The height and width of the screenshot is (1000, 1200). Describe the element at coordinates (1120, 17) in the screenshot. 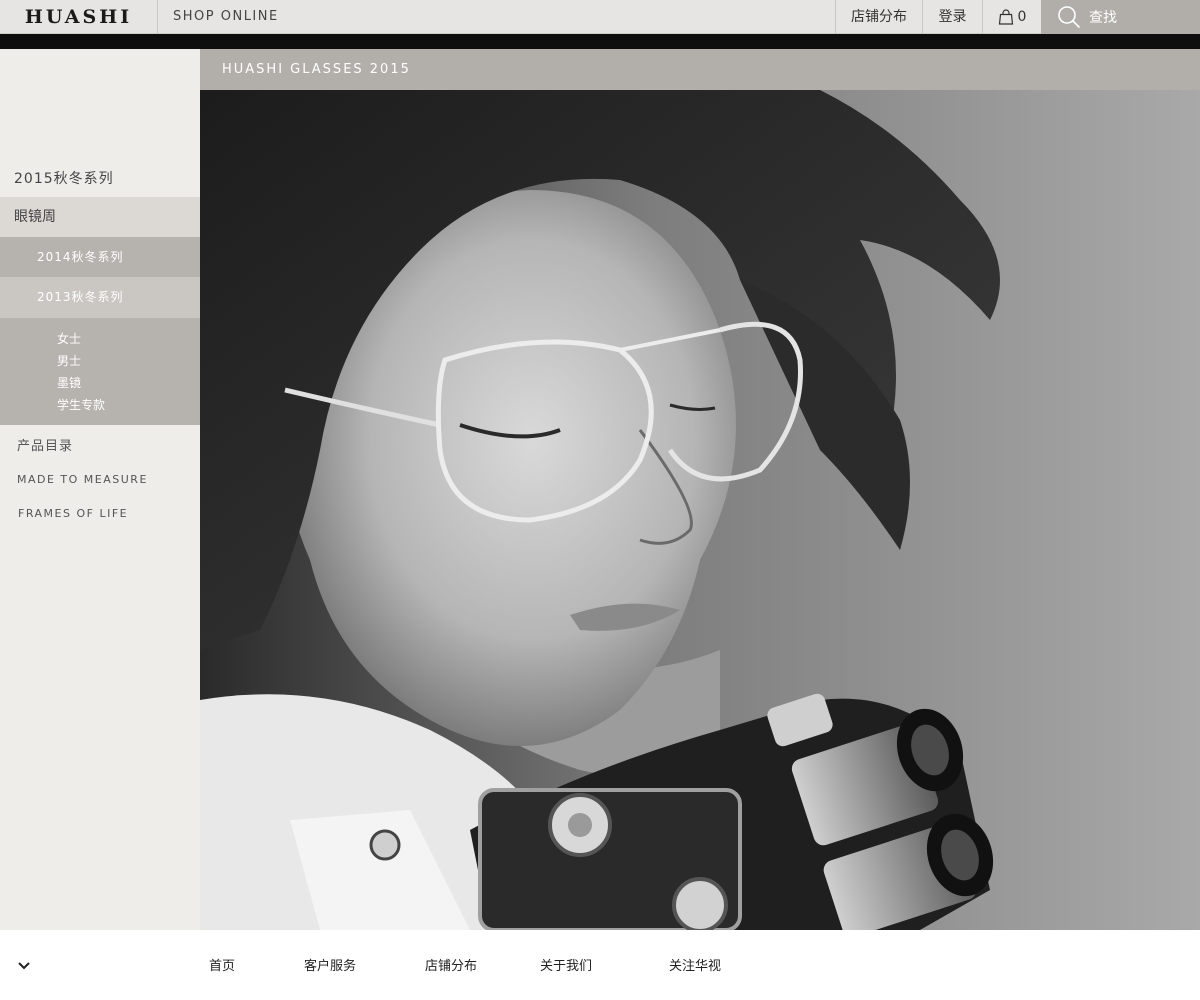

I see `search-button: 查找` at that location.